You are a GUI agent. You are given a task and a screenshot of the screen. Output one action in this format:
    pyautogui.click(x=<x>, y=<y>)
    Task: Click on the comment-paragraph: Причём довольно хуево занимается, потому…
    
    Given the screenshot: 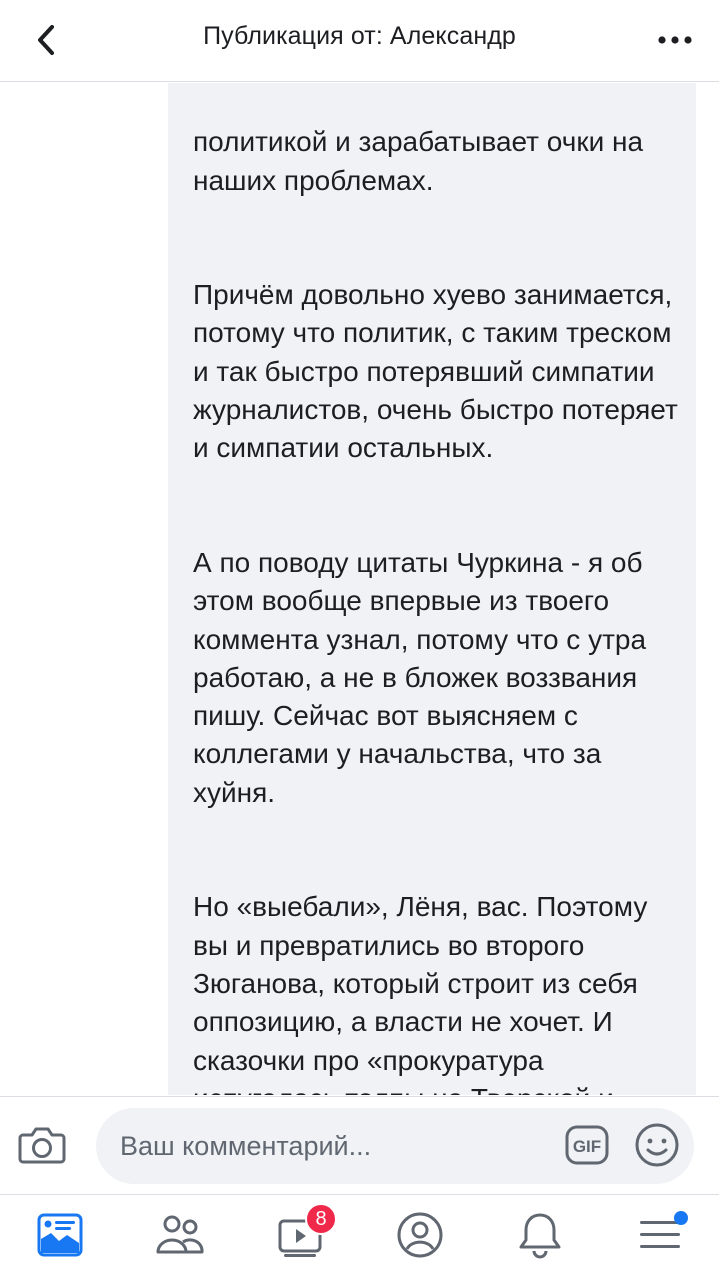 What is the action you would take?
    pyautogui.click(x=435, y=371)
    